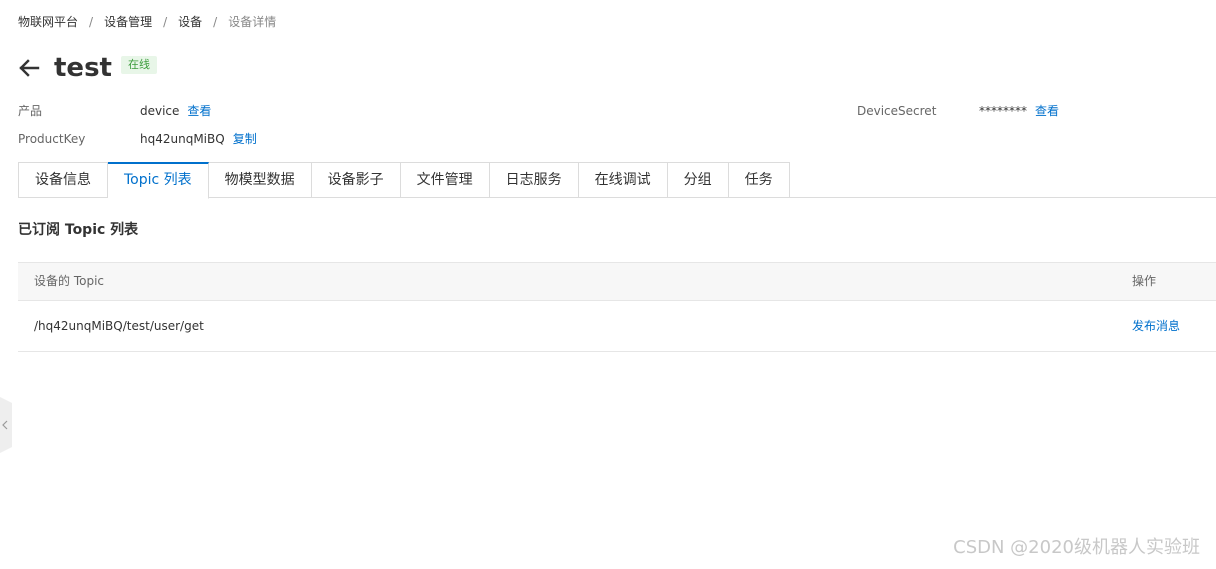 The height and width of the screenshot is (569, 1216). Describe the element at coordinates (63, 180) in the screenshot. I see `tab-device-info: 设备信息` at that location.